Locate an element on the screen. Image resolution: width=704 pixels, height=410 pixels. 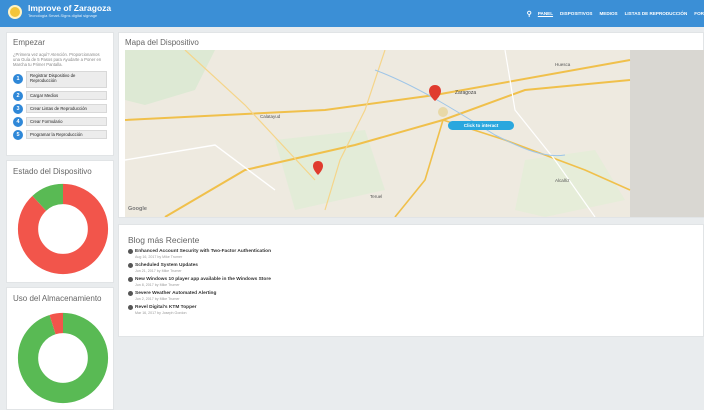
google-attribution: Google is located at coordinates (137, 209).